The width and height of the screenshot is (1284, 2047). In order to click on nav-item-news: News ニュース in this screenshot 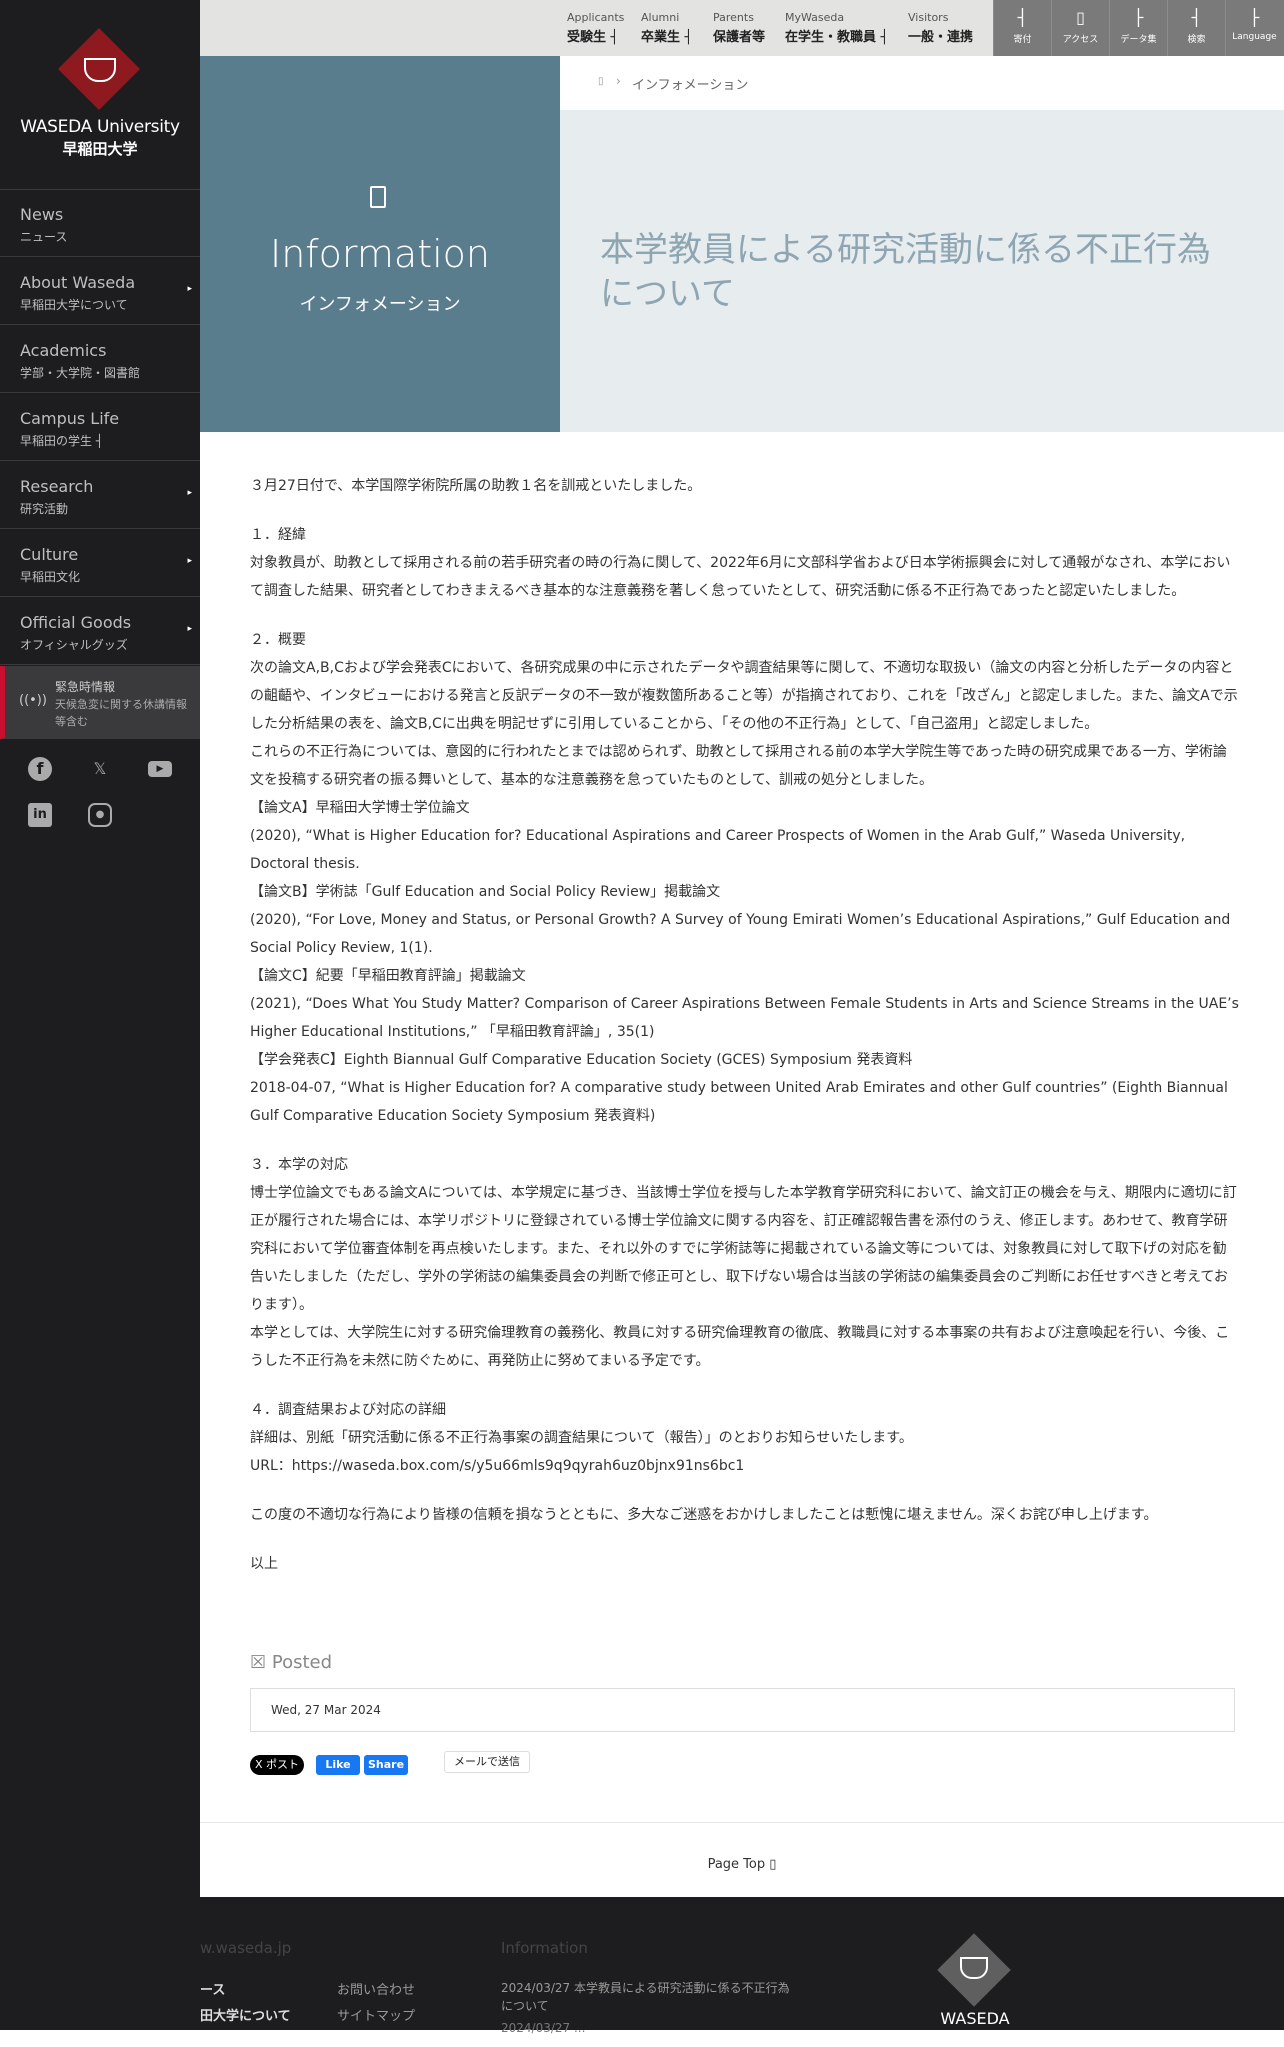, I will do `click(100, 223)`.